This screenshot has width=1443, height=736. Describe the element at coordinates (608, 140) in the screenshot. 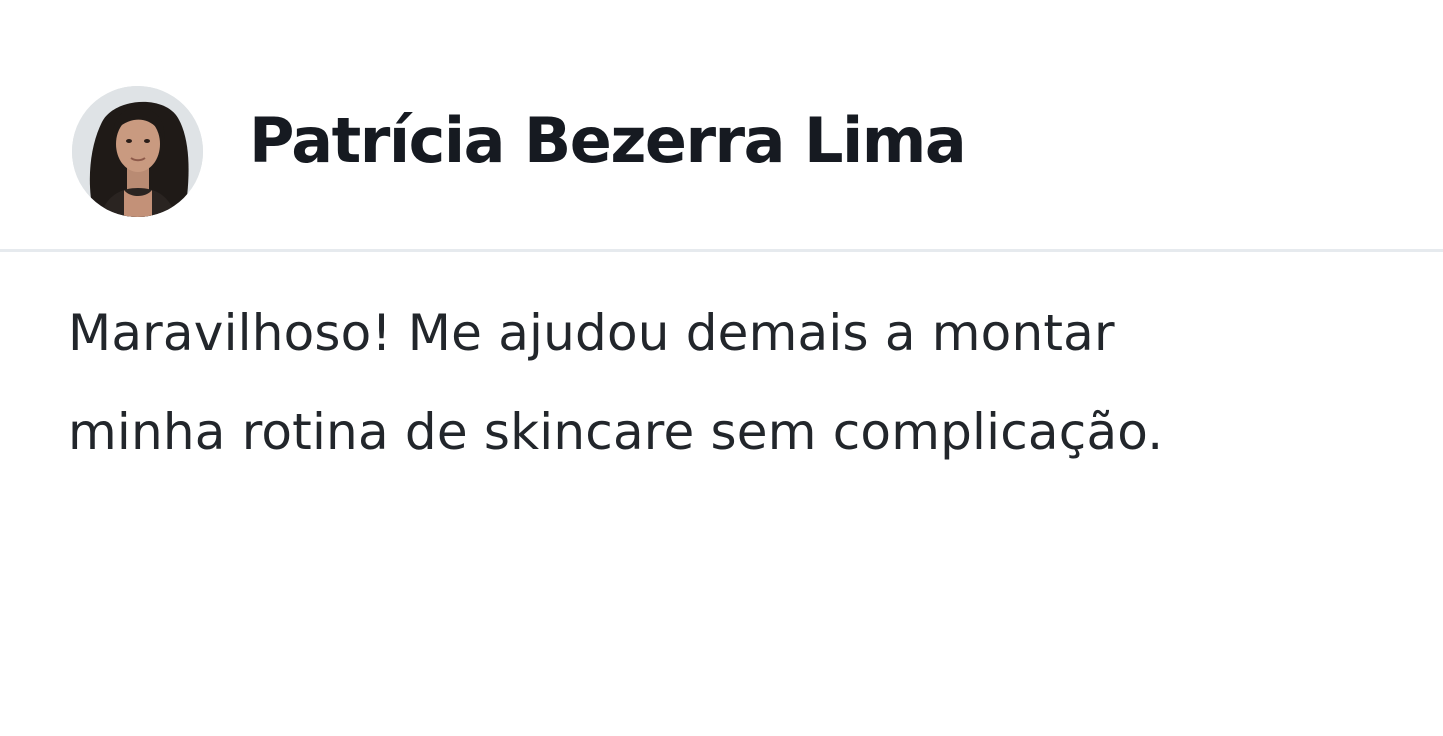

I see `author-name: Patrícia Bezerra Lima` at that location.